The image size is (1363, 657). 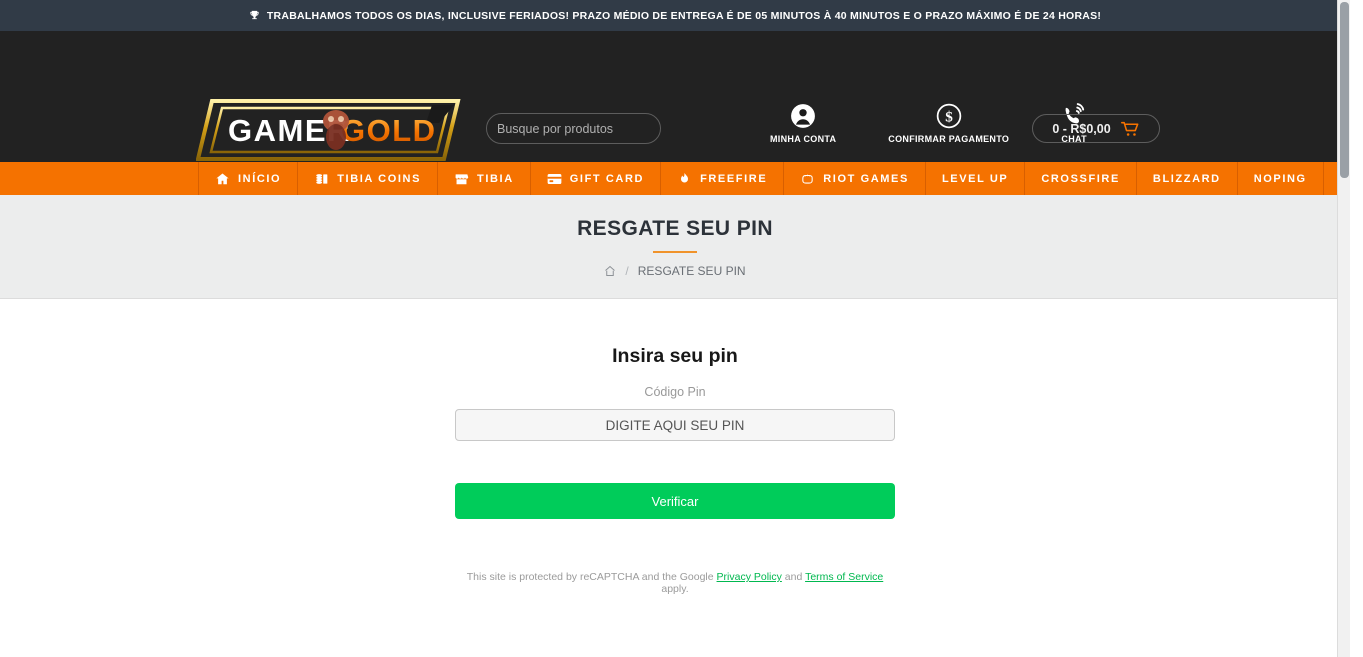 I want to click on header-action-minha-conta: MINHA CONTA, so click(x=803, y=123).